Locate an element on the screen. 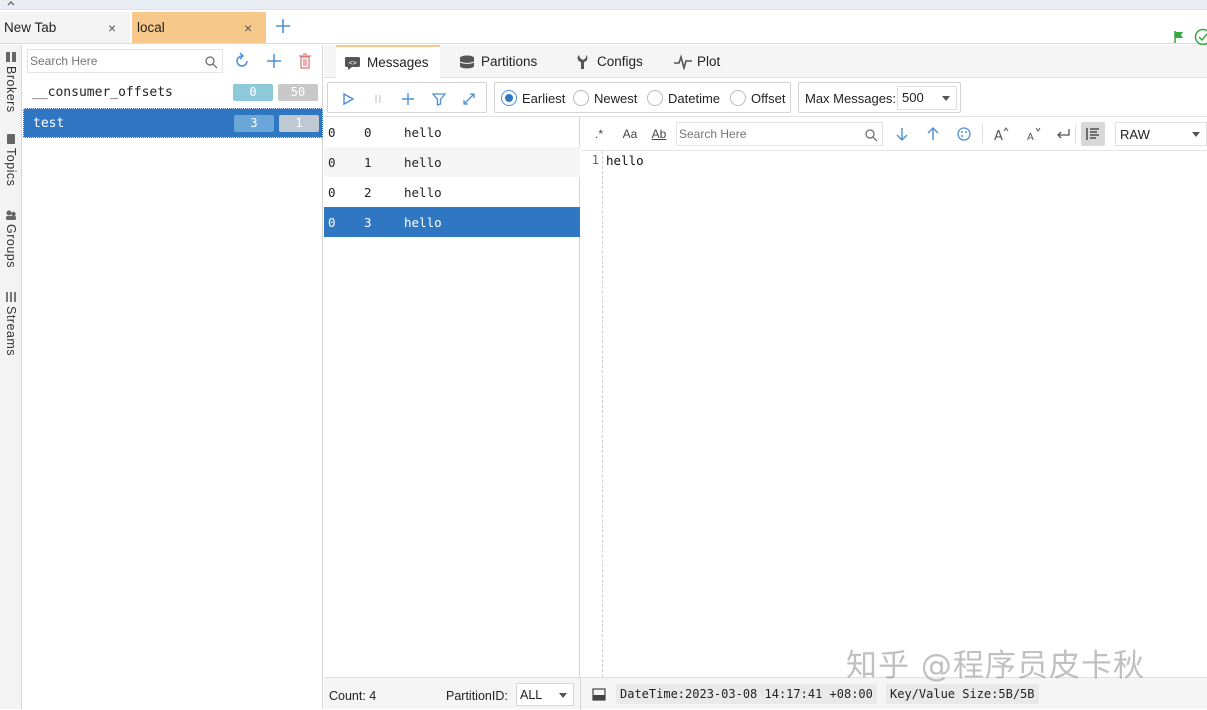 This screenshot has height=710, width=1207. plot-icon is located at coordinates (683, 62).